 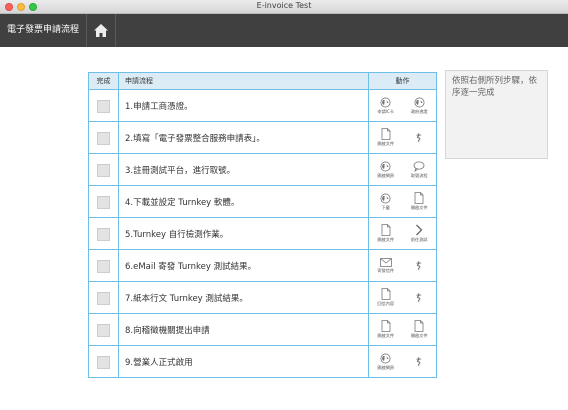 What do you see at coordinates (496, 114) in the screenshot?
I see `instruction-note: 依照右側所列步驟，依序逐一完成` at bounding box center [496, 114].